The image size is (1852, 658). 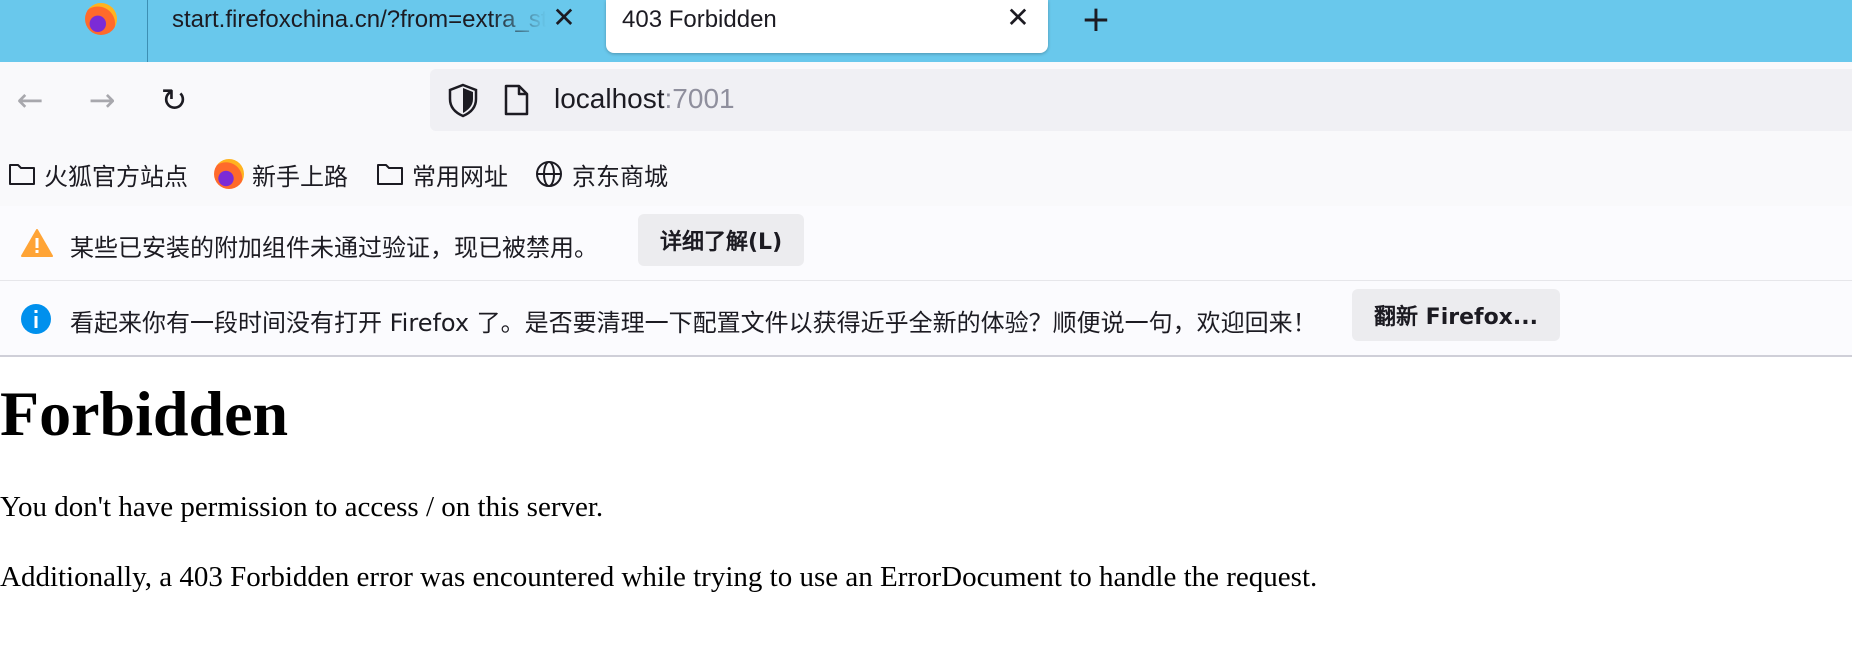 I want to click on bookmark-jd-mall: 京东商城, so click(x=601, y=174).